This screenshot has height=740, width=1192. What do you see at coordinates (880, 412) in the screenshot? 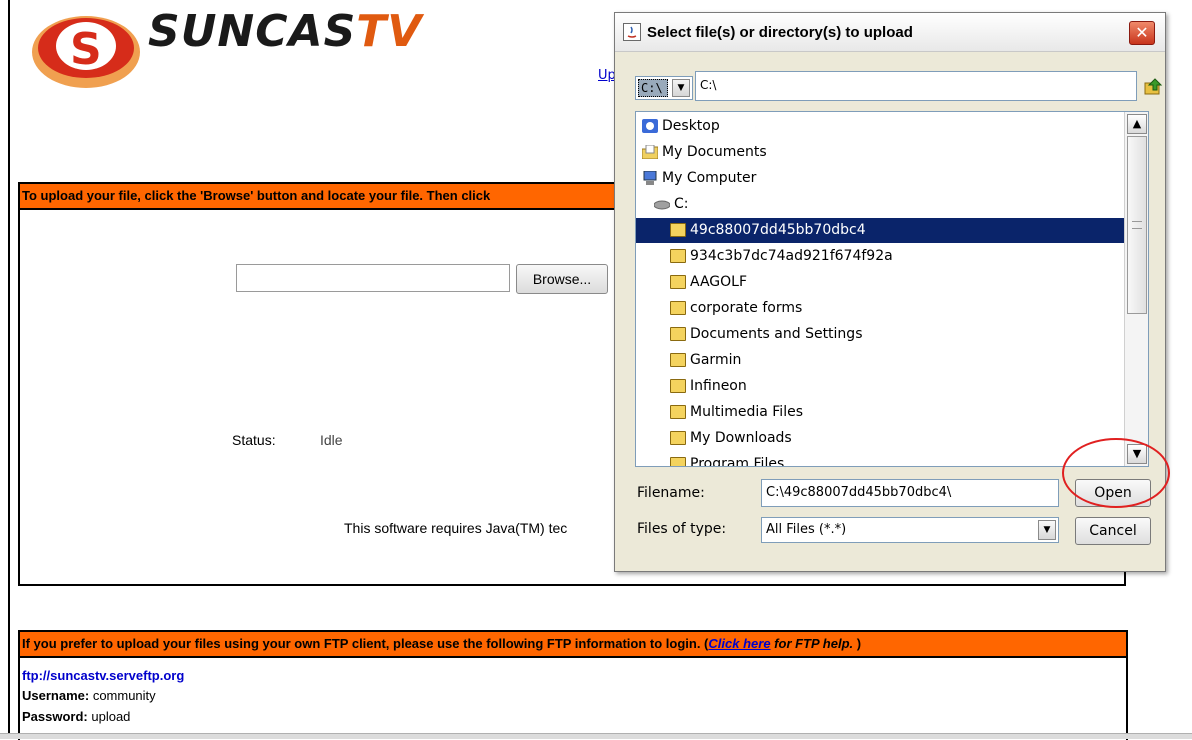
I see `list-item-folder: Multimedia Files` at bounding box center [880, 412].